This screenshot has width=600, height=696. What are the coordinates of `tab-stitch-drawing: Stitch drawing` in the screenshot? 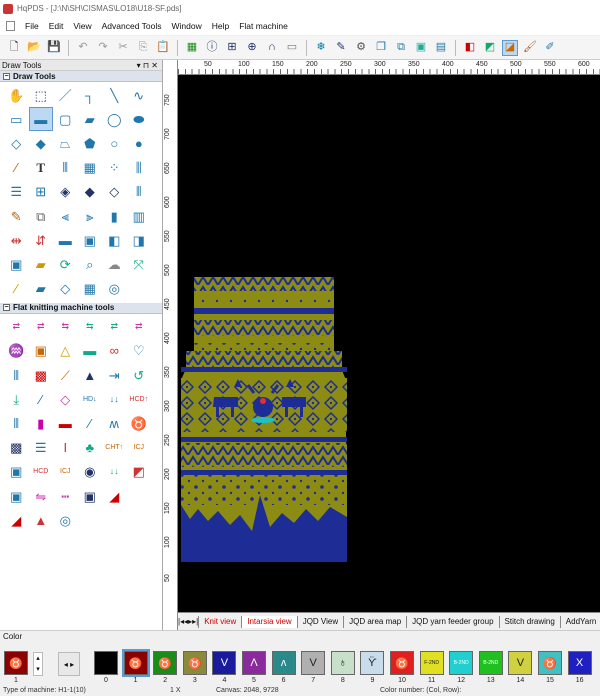 It's located at (529, 621).